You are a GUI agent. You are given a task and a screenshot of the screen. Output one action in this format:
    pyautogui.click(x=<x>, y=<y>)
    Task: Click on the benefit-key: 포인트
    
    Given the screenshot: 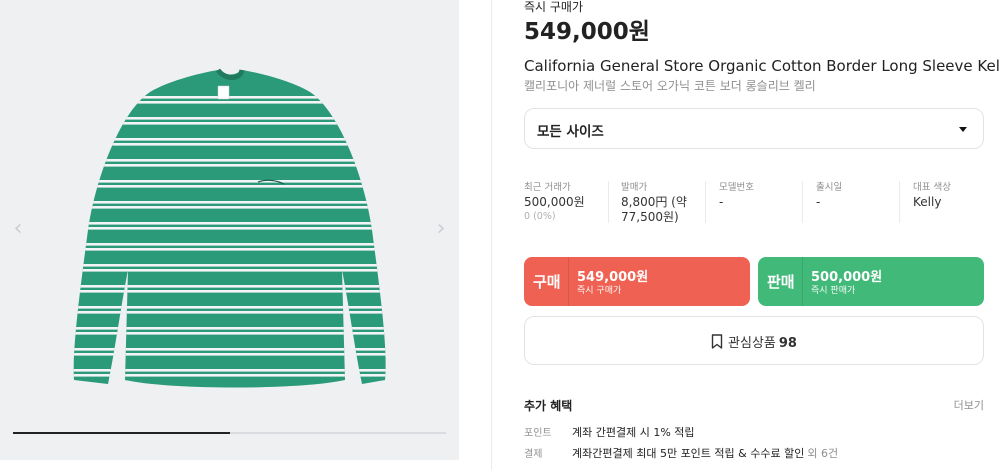 What is the action you would take?
    pyautogui.click(x=538, y=433)
    